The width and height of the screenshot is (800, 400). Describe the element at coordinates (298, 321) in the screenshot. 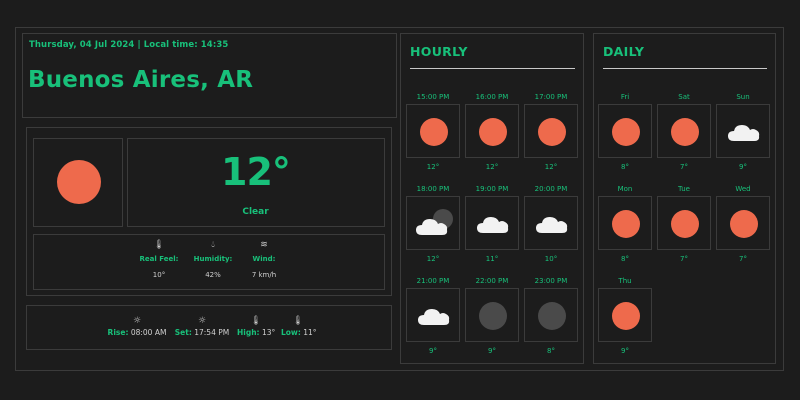

I see `thermometer-low-icon: 🌡︎` at that location.